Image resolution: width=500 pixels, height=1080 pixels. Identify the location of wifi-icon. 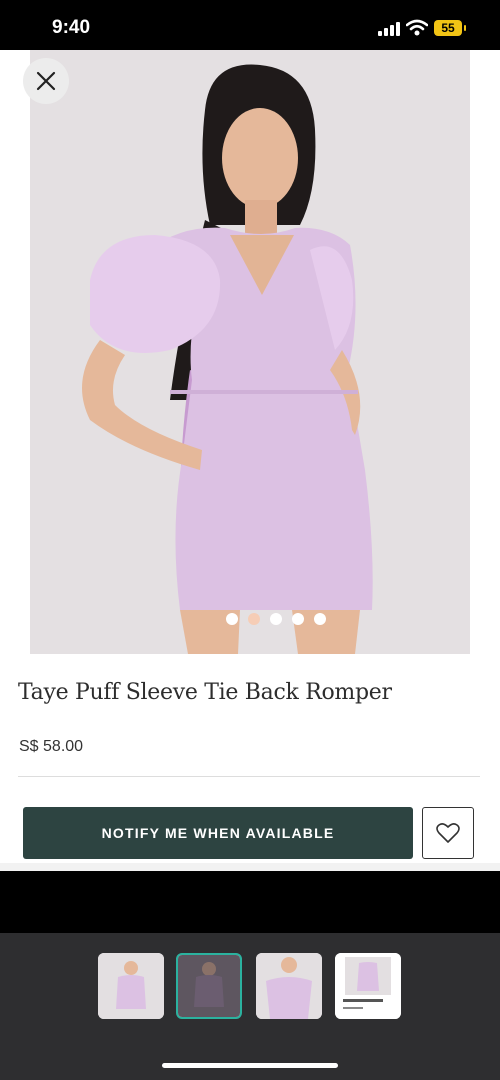
(417, 27).